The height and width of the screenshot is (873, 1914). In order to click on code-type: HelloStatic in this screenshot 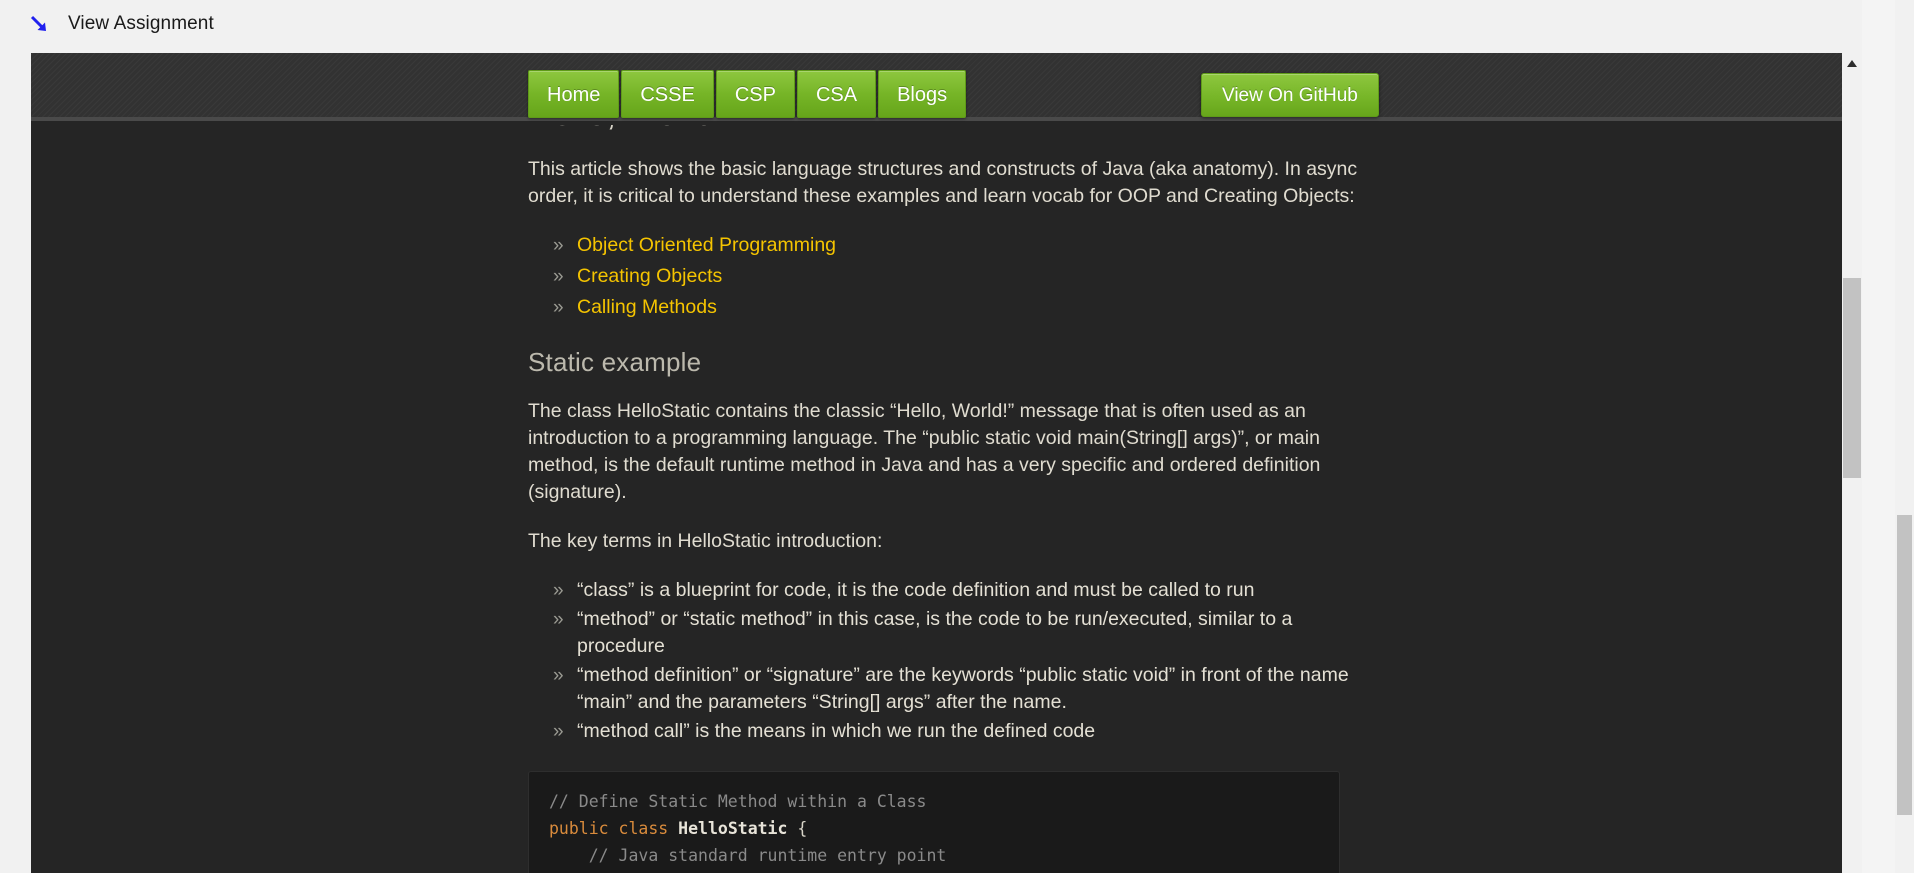, I will do `click(733, 828)`.